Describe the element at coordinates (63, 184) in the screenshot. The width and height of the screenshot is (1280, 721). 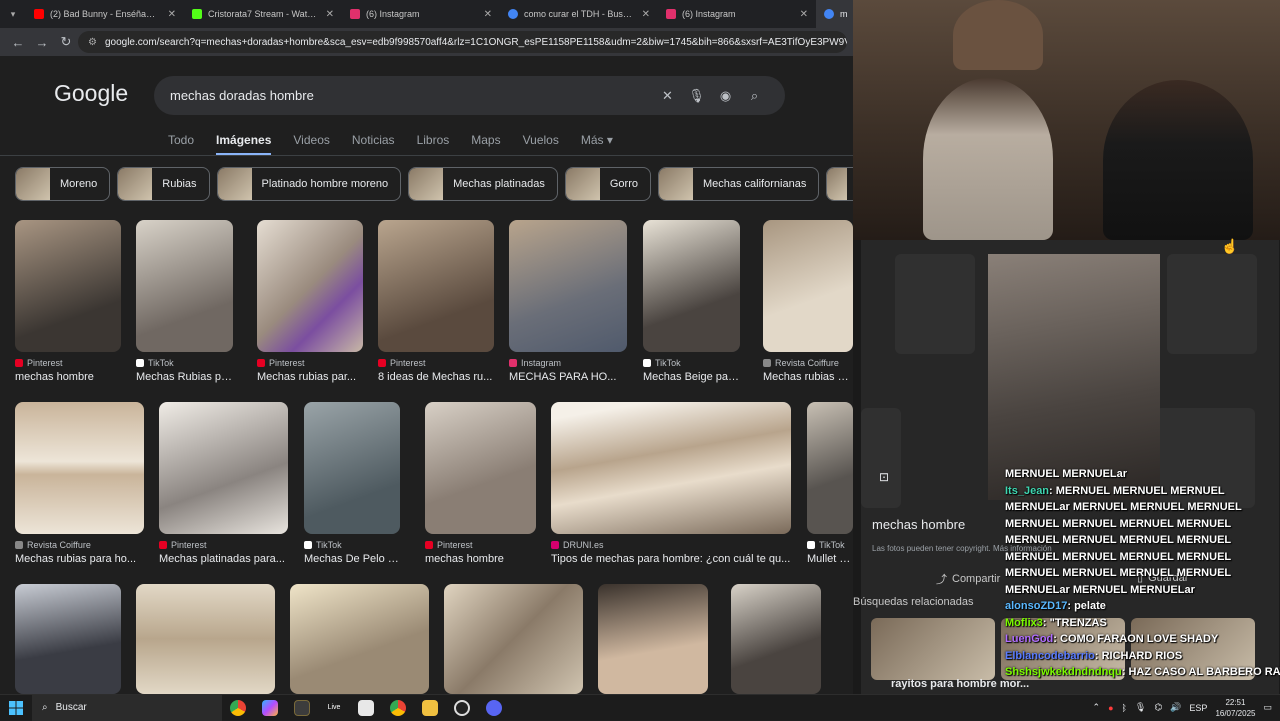
I see `chip-moreno: Moreno` at that location.